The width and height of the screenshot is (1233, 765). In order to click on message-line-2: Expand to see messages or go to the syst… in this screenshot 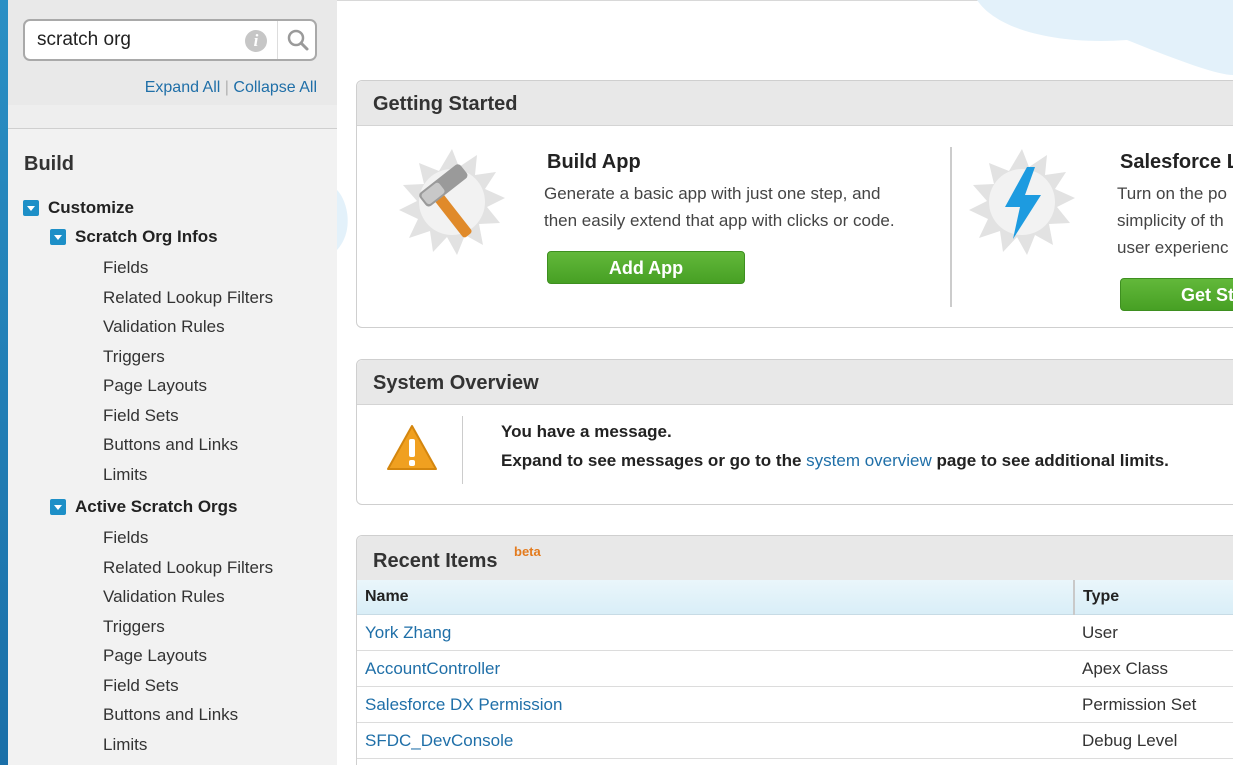, I will do `click(835, 461)`.